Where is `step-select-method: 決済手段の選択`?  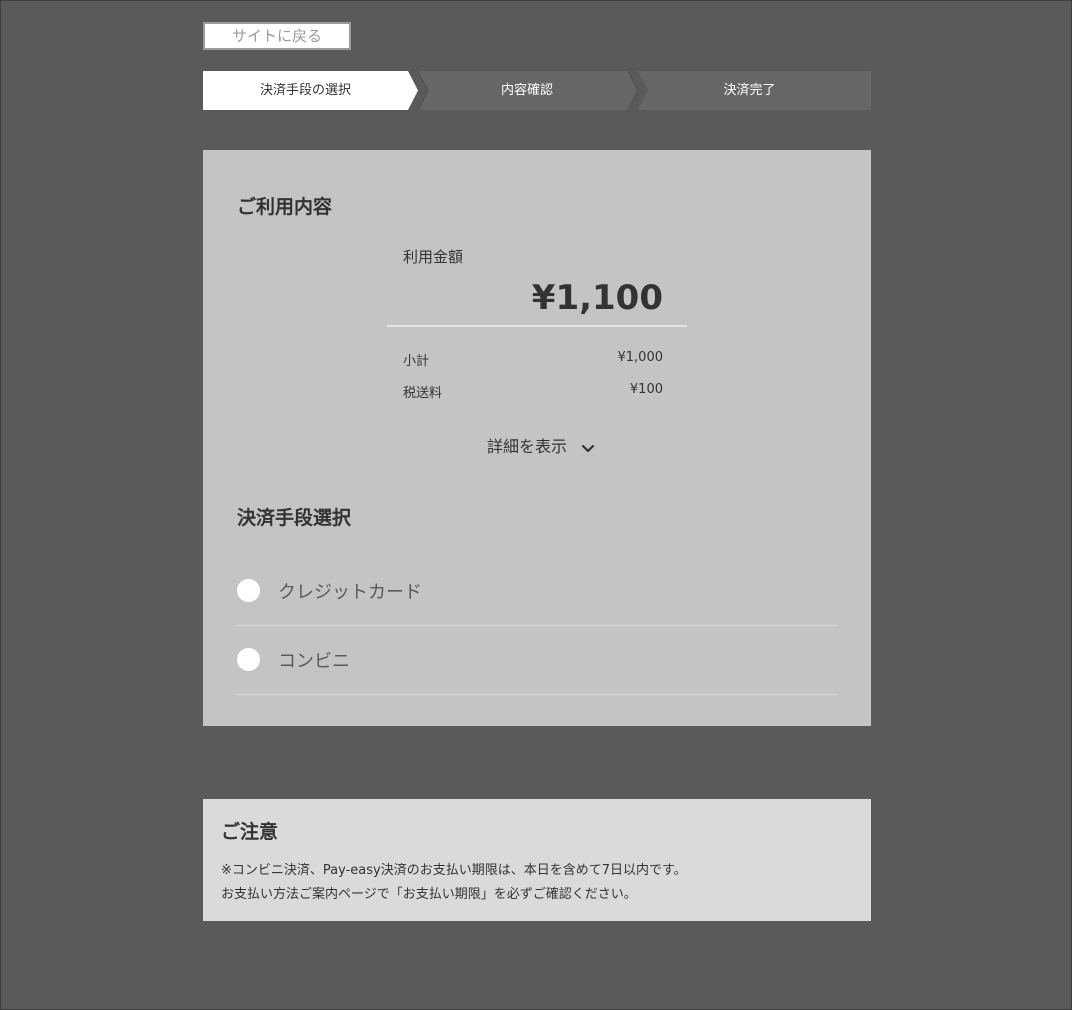
step-select-method: 決済手段の選択 is located at coordinates (305, 90).